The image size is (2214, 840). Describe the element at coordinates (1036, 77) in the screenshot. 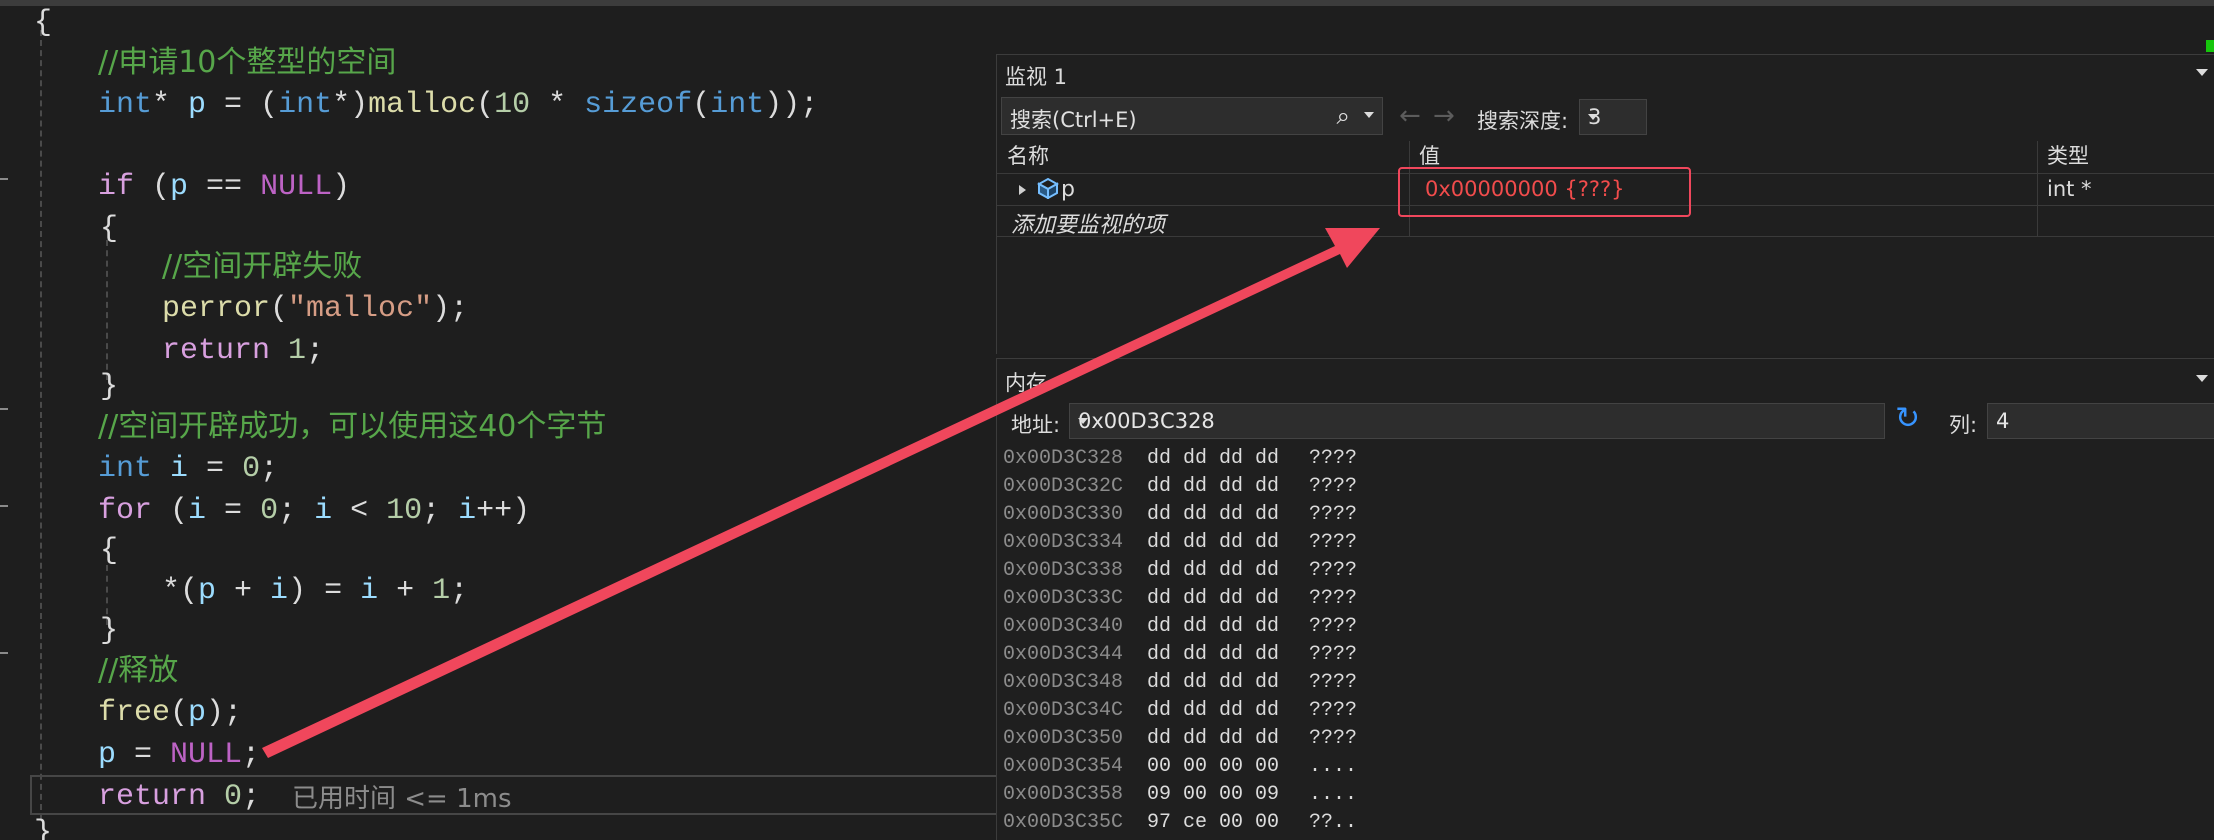

I see `watch-title: 监视 1` at that location.